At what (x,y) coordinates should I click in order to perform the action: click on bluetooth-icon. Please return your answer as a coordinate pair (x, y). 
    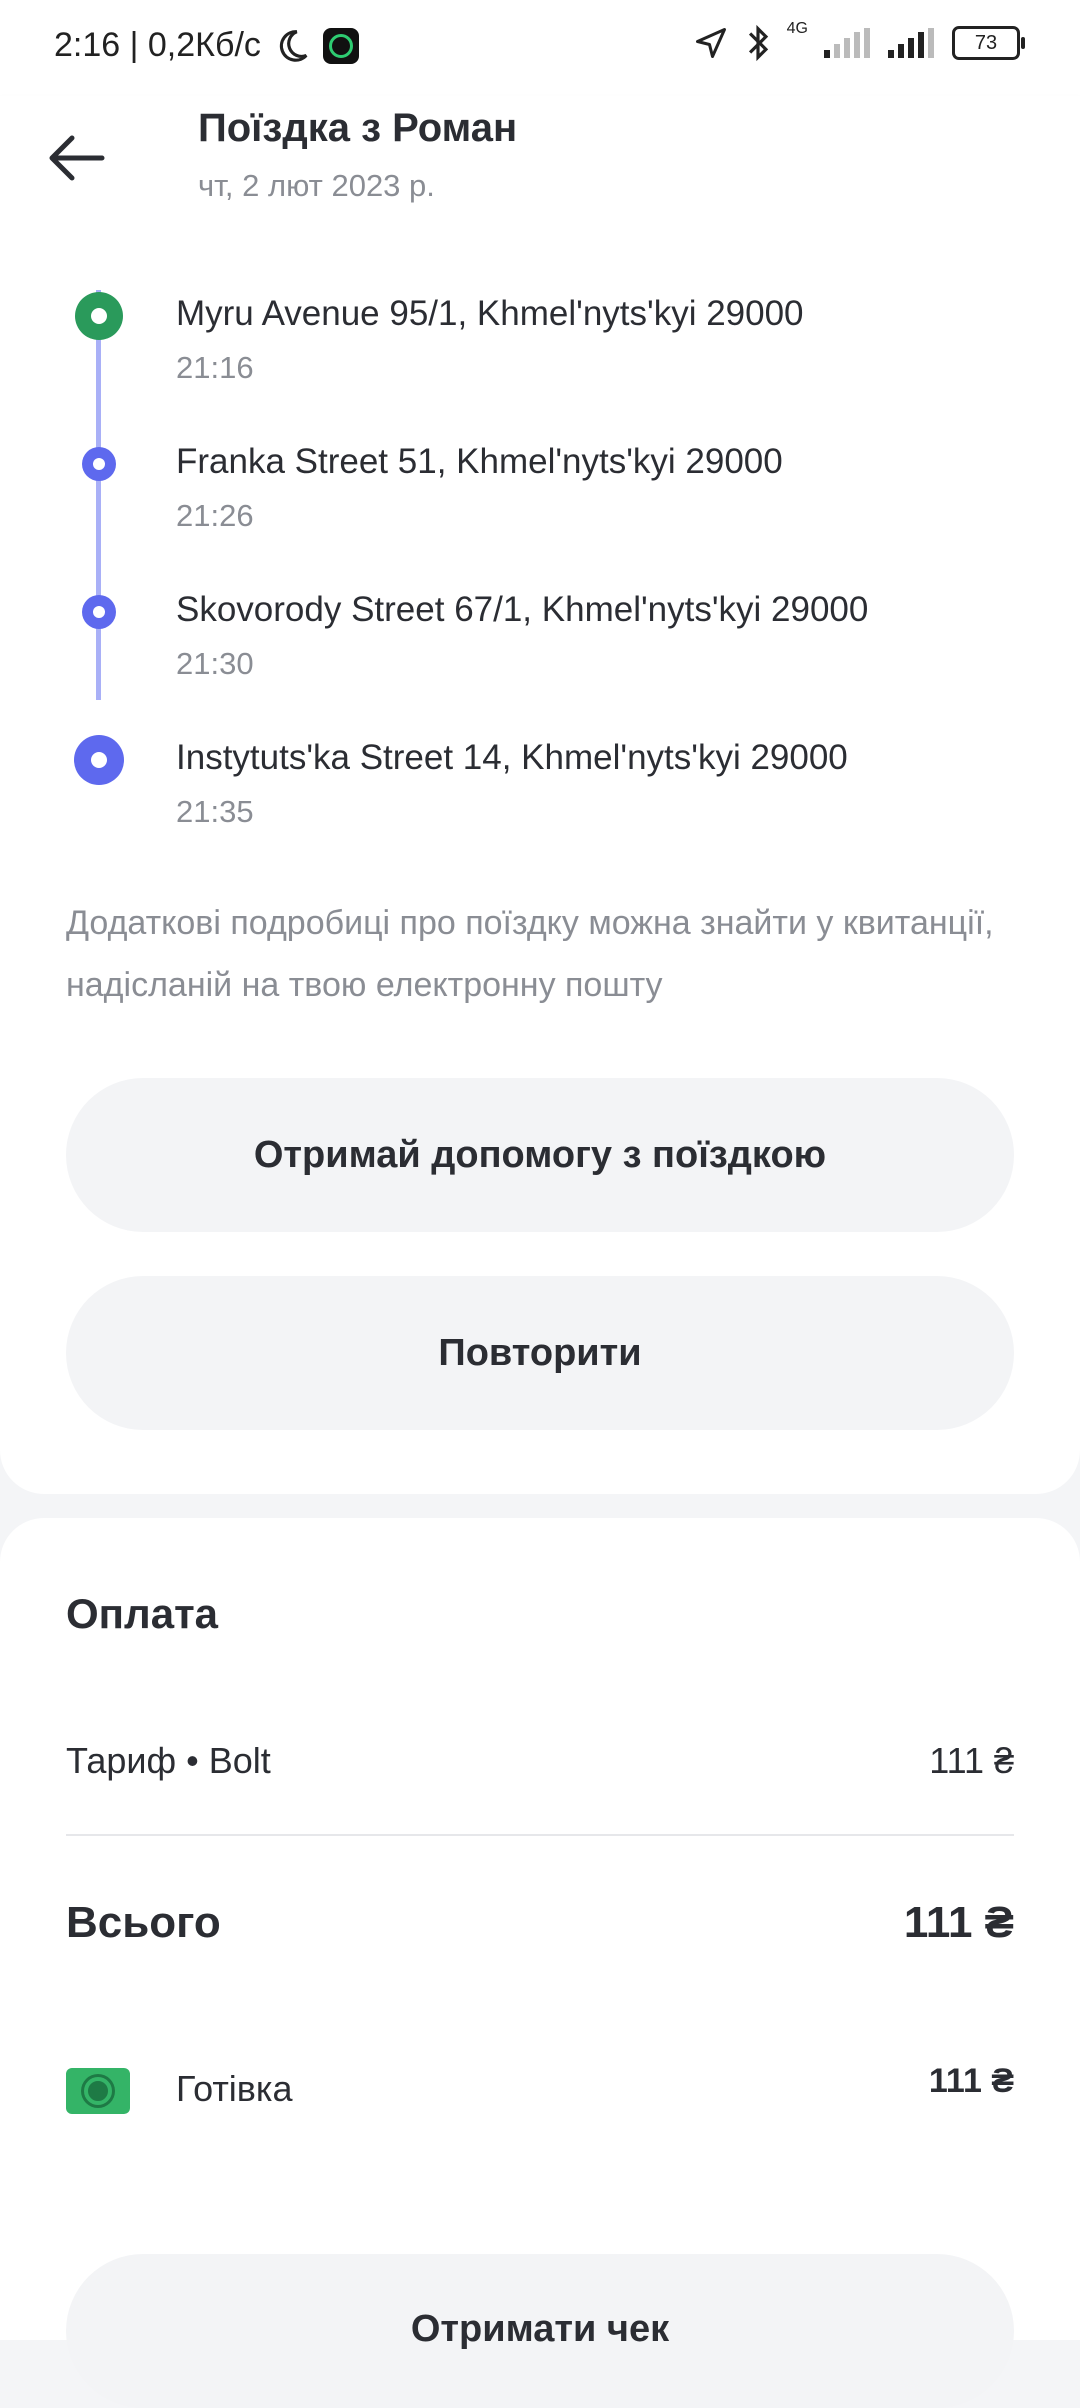
    Looking at the image, I should click on (758, 43).